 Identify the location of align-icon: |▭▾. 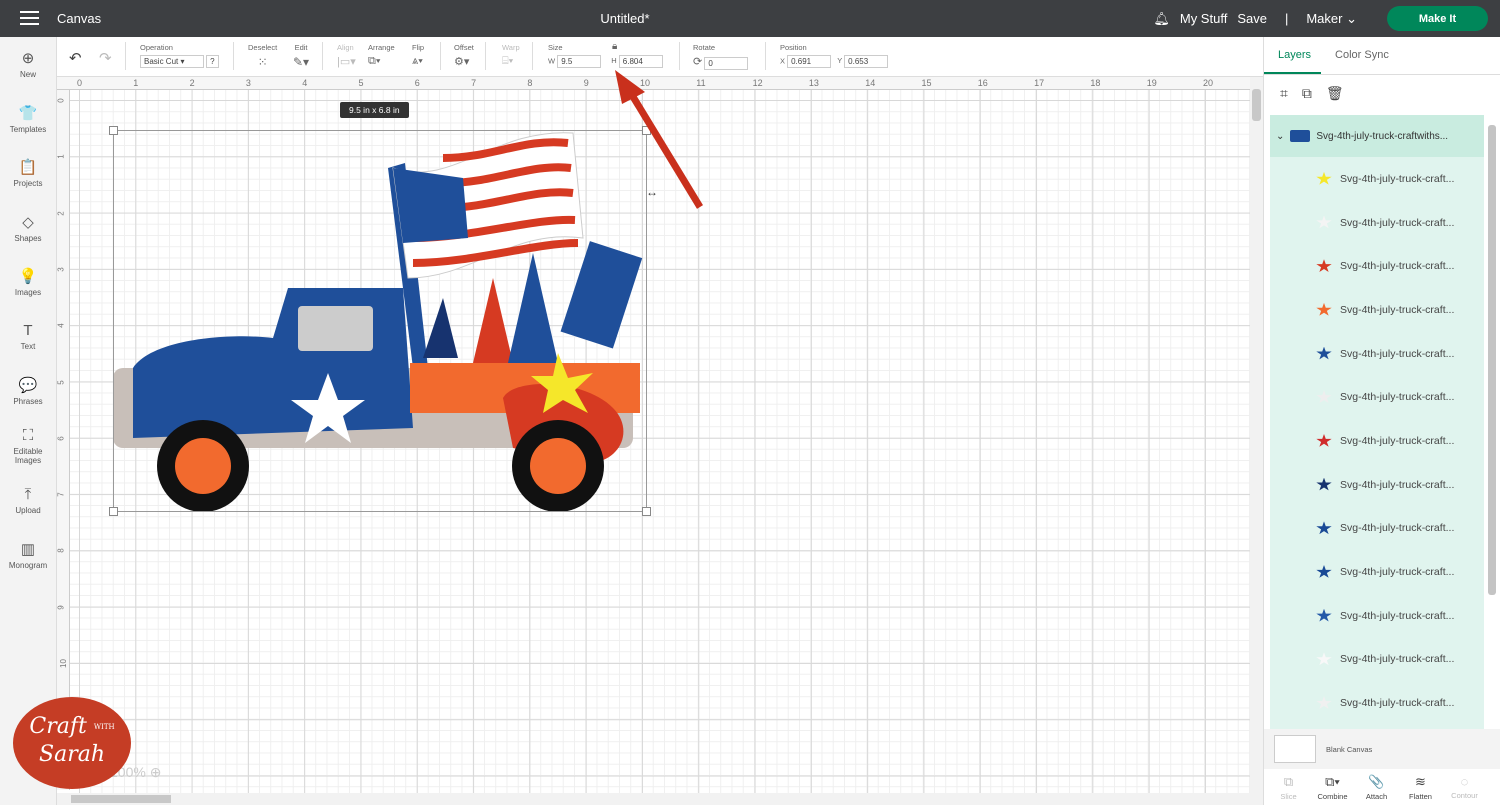
(346, 62).